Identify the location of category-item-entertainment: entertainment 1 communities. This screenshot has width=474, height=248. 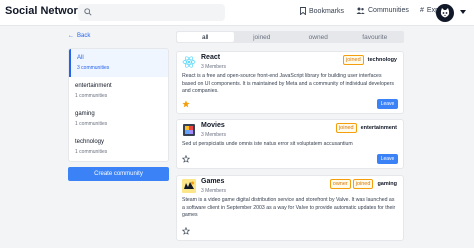
(118, 91).